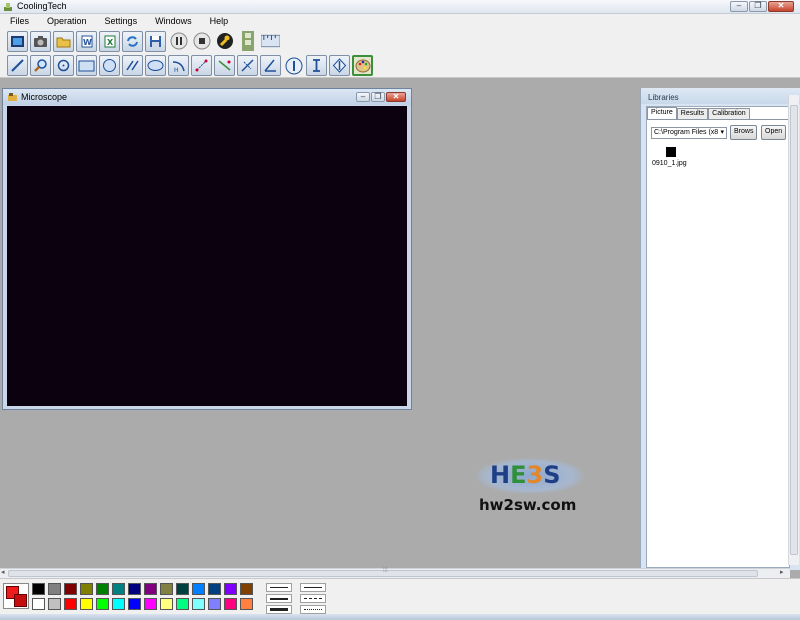  Describe the element at coordinates (758, 6) in the screenshot. I see `restore-button: ❐` at that location.